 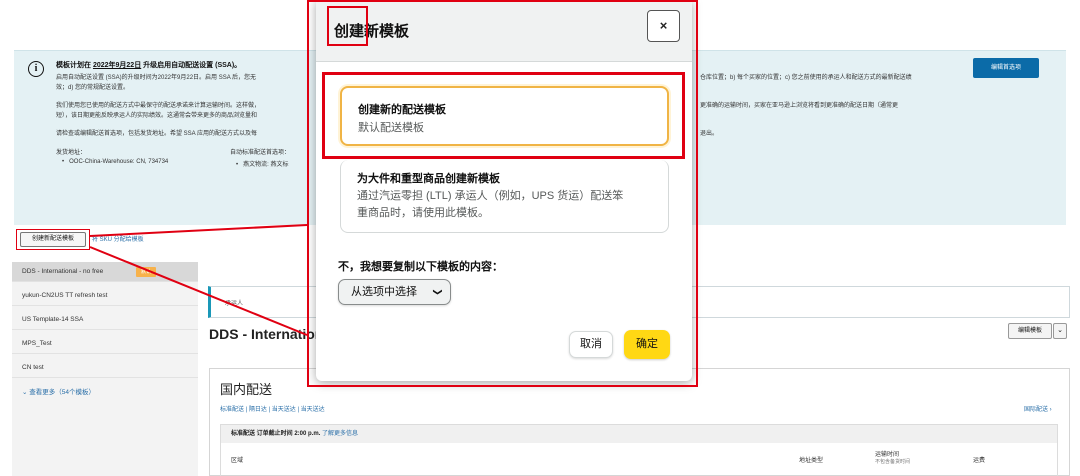 What do you see at coordinates (1038, 408) in the screenshot?
I see `international-shipping-link: 国际配送 ›` at bounding box center [1038, 408].